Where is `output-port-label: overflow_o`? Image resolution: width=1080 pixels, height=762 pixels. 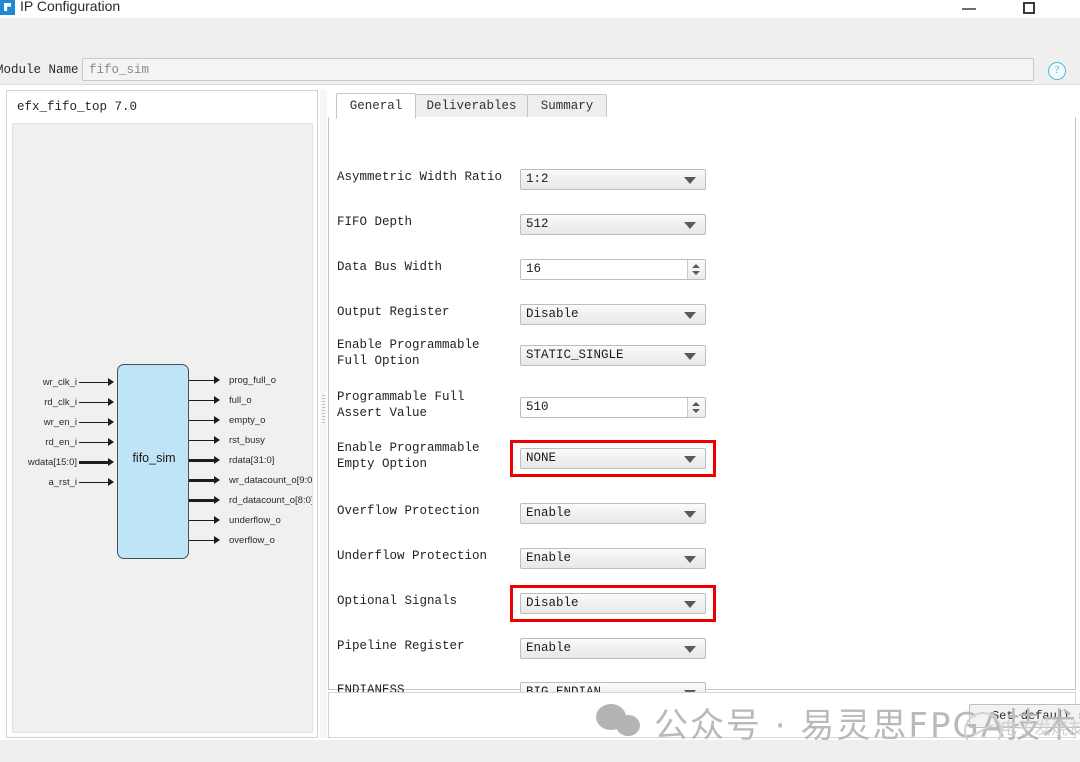
output-port-label: overflow_o is located at coordinates (252, 540).